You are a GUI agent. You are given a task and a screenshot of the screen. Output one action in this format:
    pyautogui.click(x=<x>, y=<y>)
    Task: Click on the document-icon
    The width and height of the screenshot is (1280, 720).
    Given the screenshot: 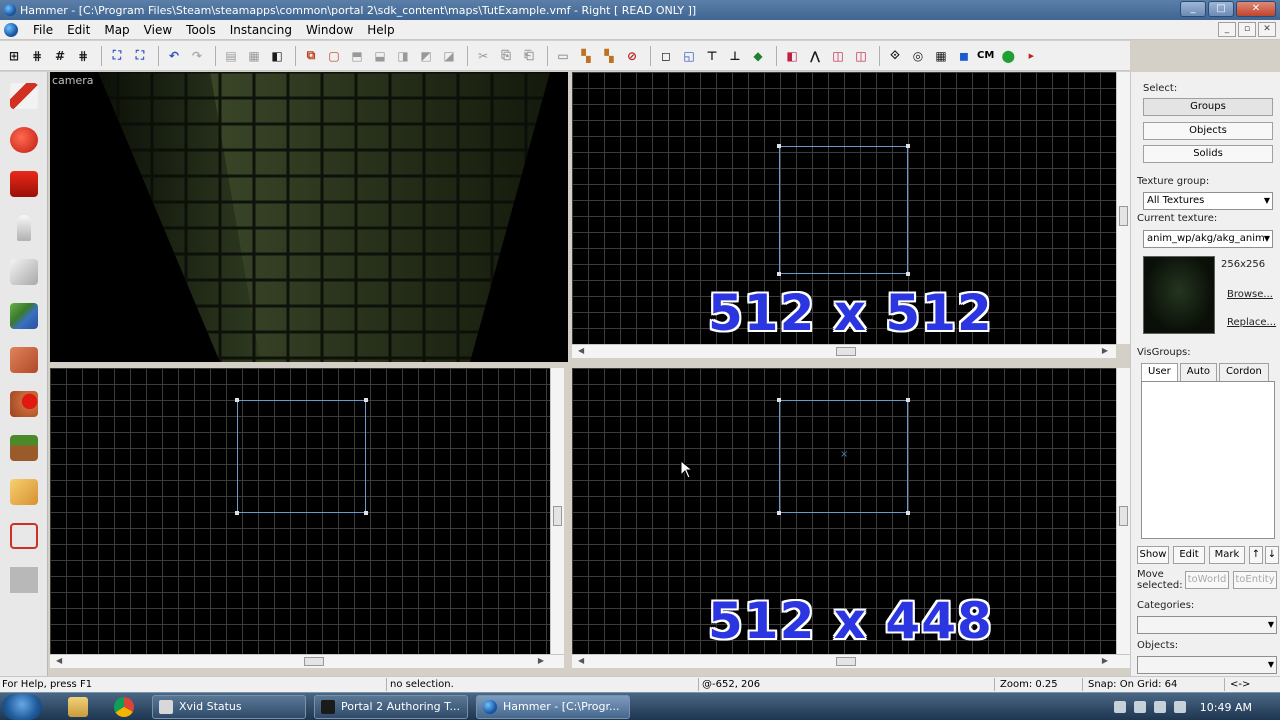 What is the action you would take?
    pyautogui.click(x=11, y=29)
    